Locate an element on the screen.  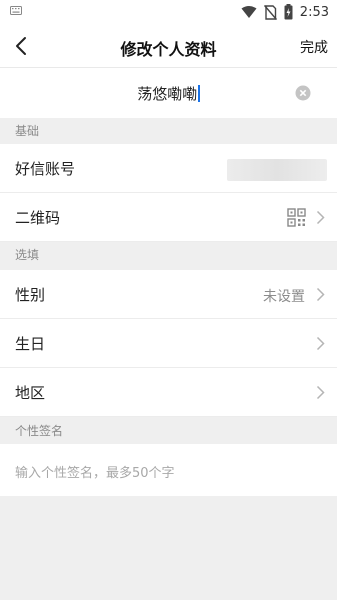
status-bar: 2:53 is located at coordinates (168, 12).